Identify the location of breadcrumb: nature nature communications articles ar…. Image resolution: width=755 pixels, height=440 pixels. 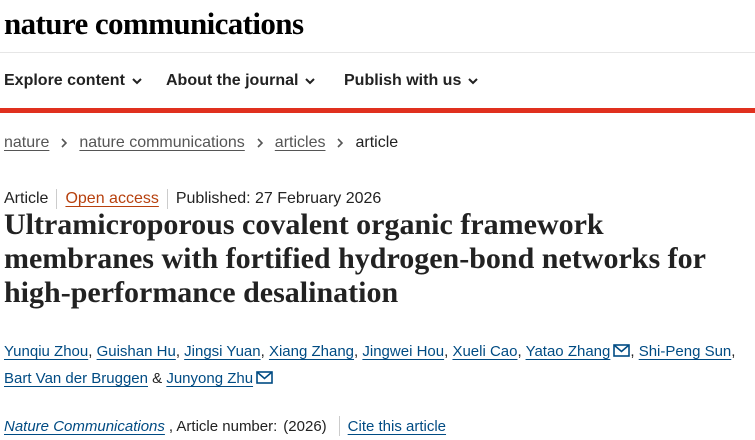
(201, 143).